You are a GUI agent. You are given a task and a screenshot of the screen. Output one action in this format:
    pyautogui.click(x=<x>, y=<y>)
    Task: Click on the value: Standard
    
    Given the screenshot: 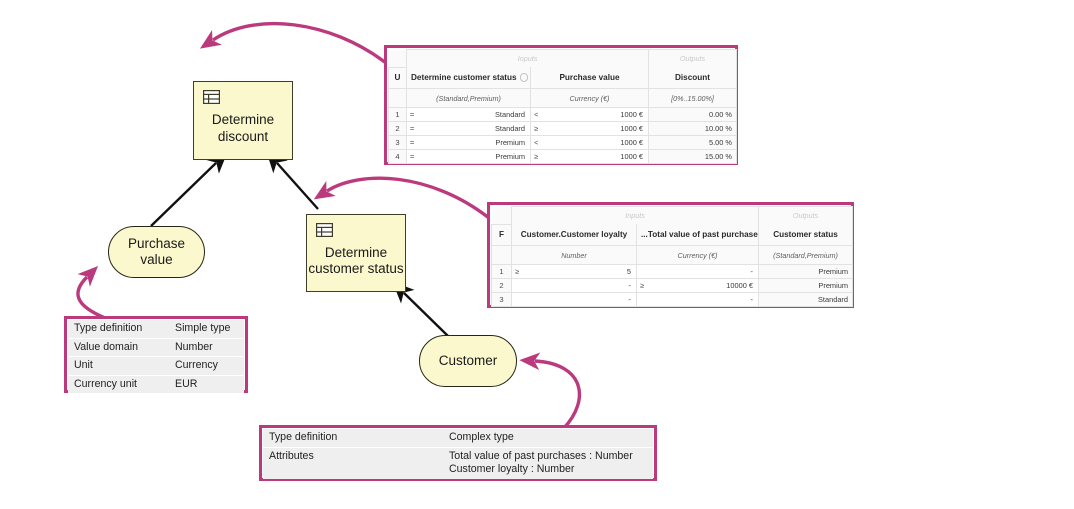 What is the action you would take?
    pyautogui.click(x=510, y=114)
    